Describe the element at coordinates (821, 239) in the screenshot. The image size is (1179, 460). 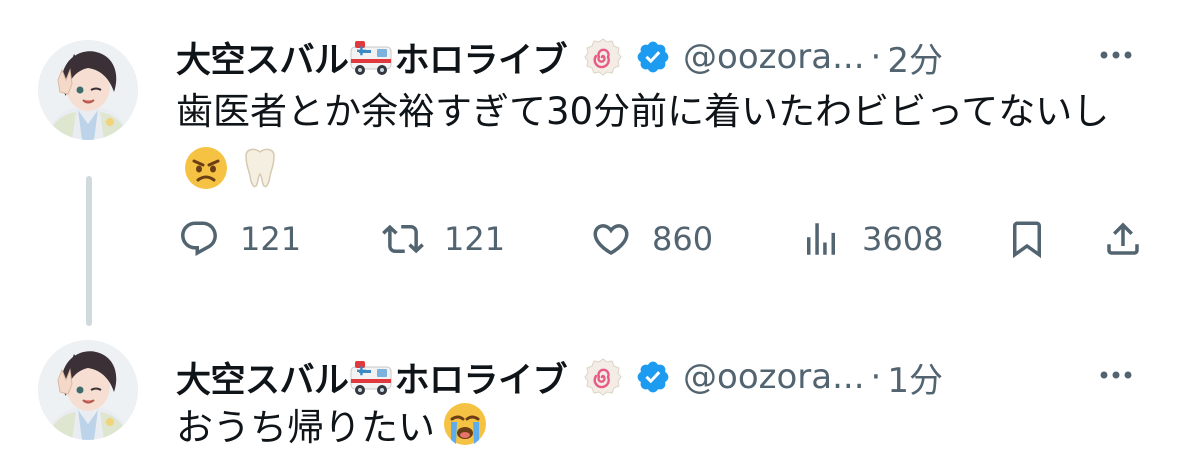
I see `analytics-icon` at that location.